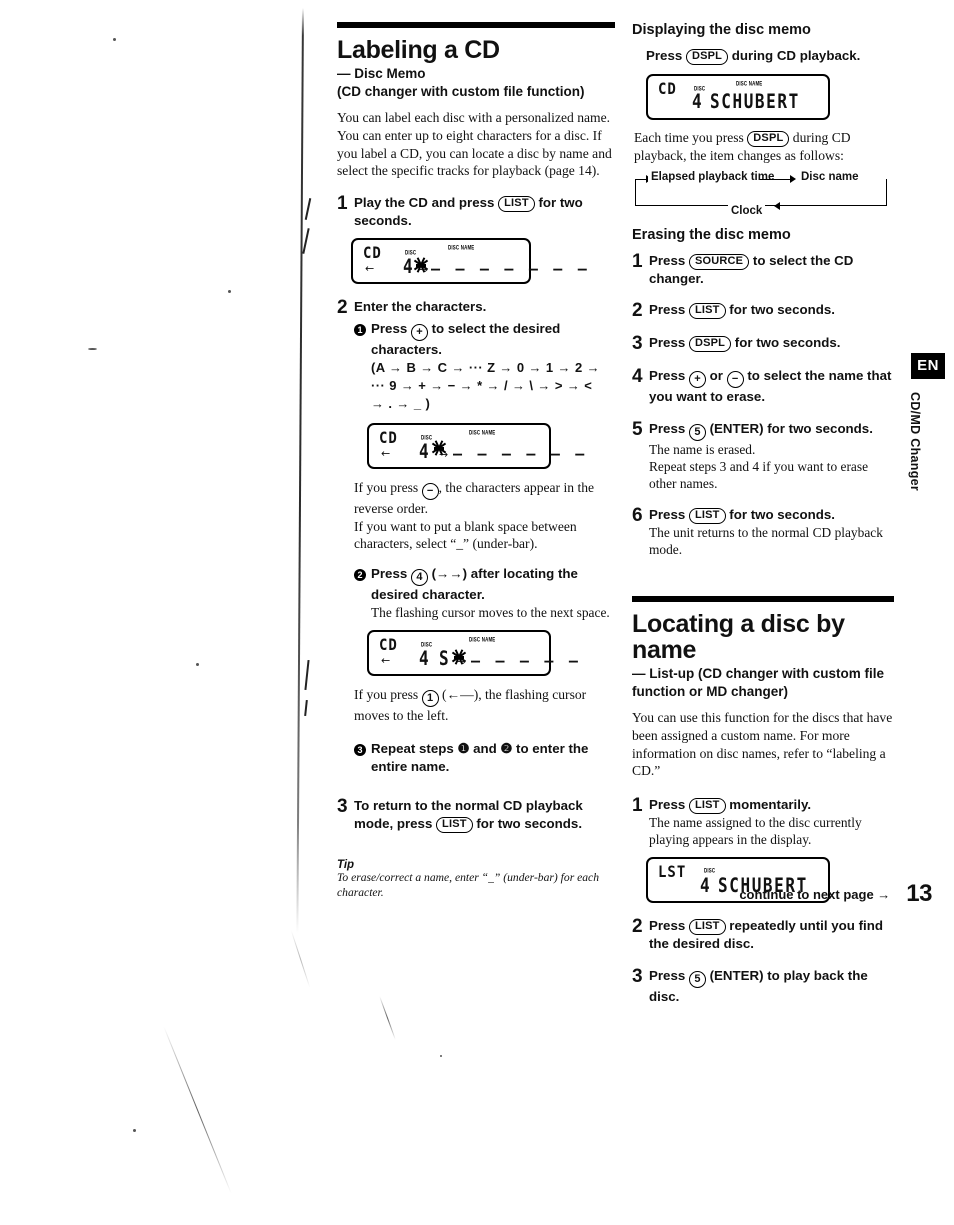 This screenshot has width=954, height=1225. Describe the element at coordinates (391, 329) in the screenshot. I see `substep-1-pre: Press` at that location.